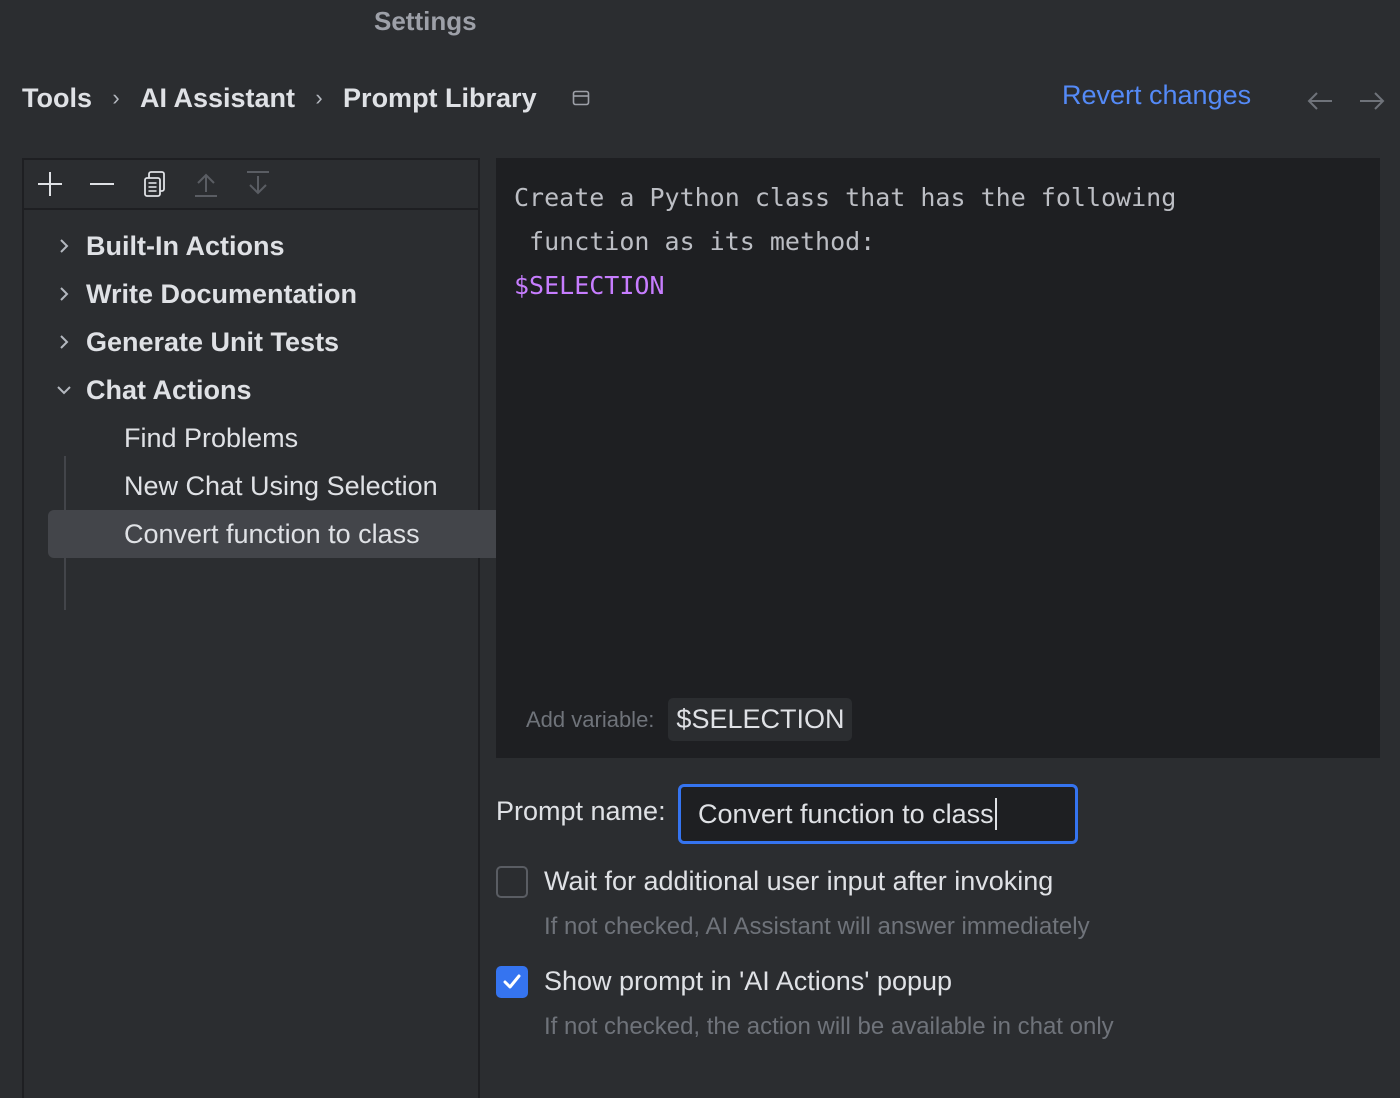 The image size is (1400, 1098). What do you see at coordinates (272, 533) in the screenshot?
I see `tree-item-label: Convert function to class` at bounding box center [272, 533].